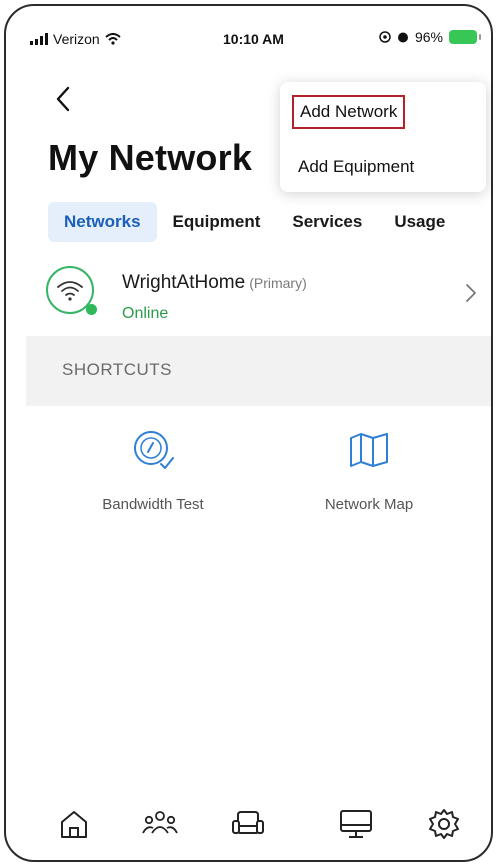 This screenshot has width=499, height=867. I want to click on shortcuts-header: SHORTCUTS, so click(258, 371).